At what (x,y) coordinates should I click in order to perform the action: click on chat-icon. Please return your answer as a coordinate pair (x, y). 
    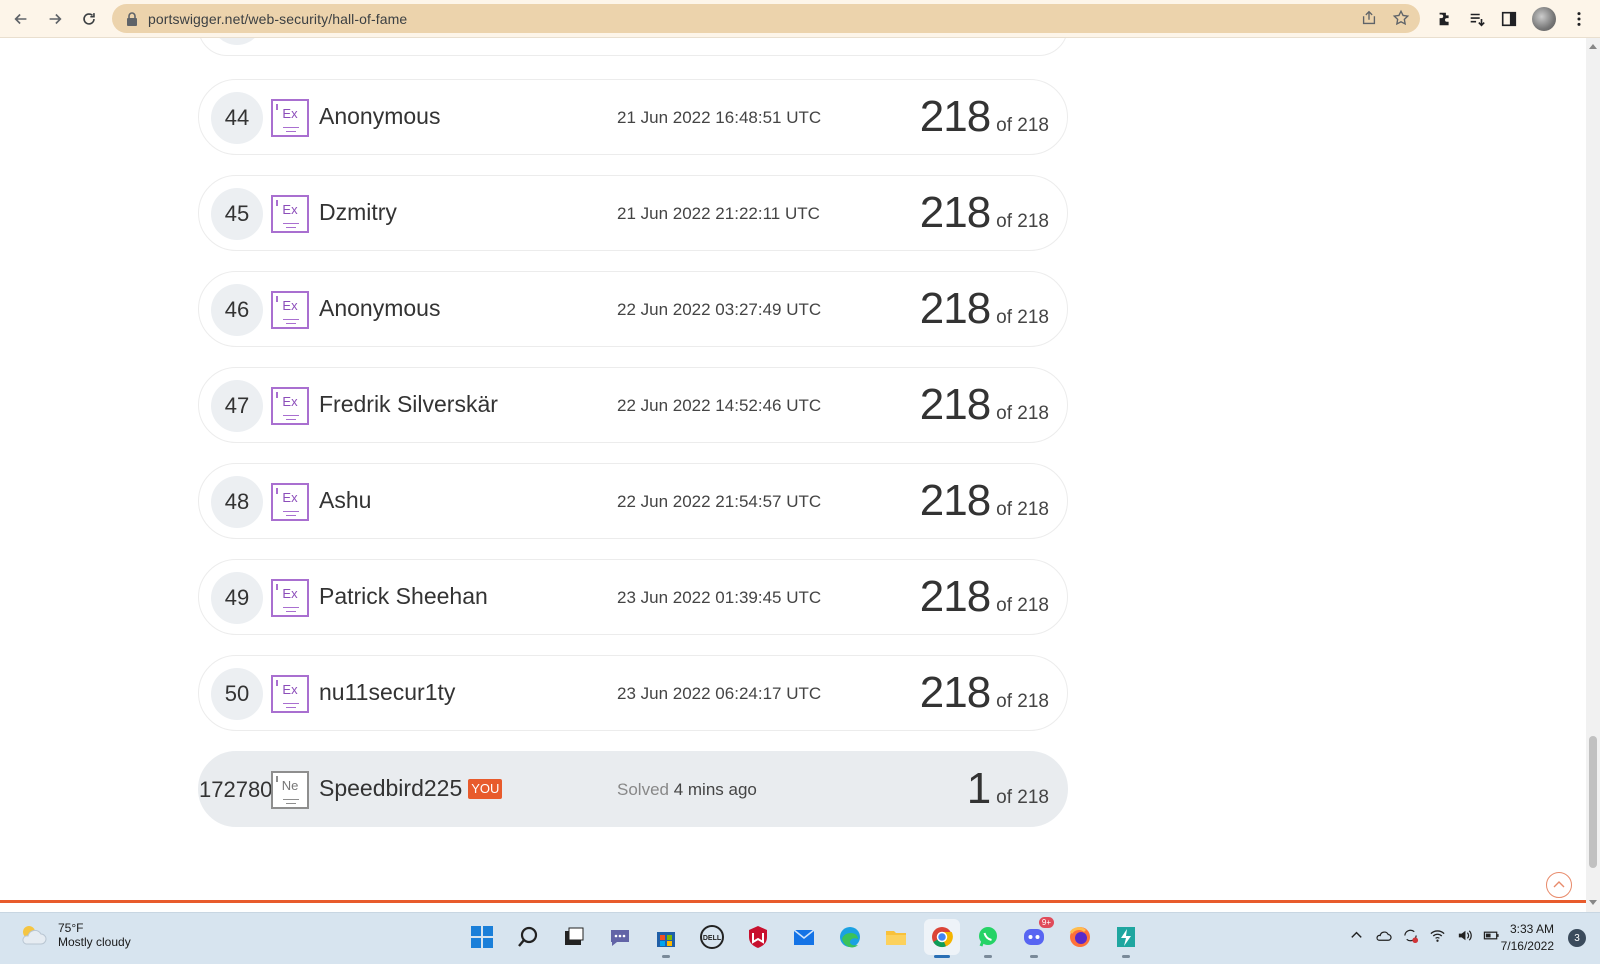
    Looking at the image, I should click on (620, 938).